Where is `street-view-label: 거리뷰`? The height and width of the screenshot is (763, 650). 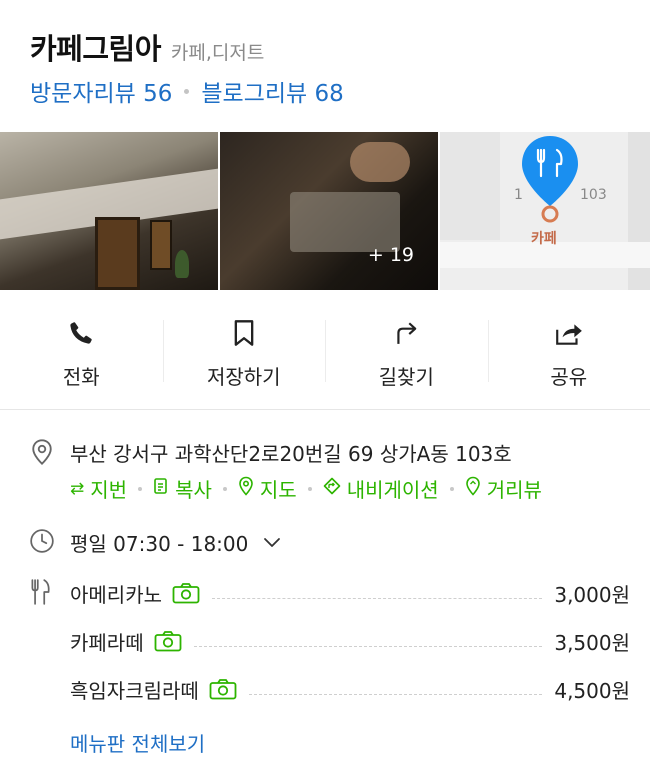 street-view-label: 거리뷰 is located at coordinates (514, 490).